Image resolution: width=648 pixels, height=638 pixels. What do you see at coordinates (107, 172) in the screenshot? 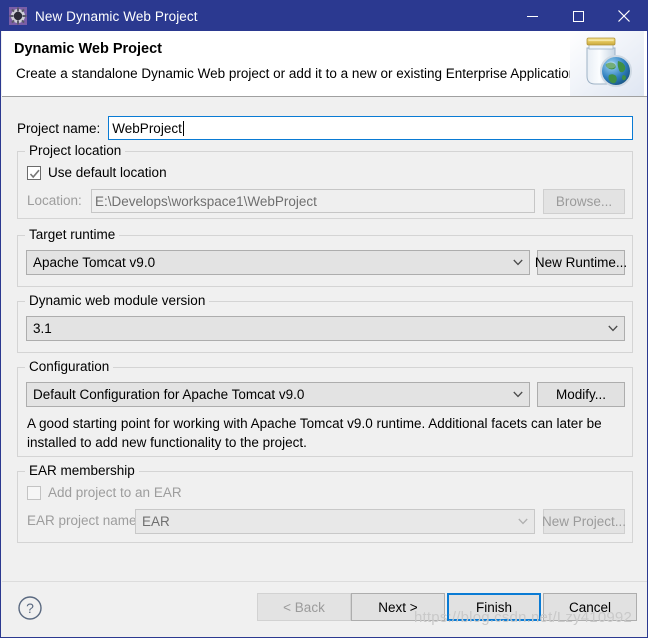
I see `use-default-location-label: Use default location` at bounding box center [107, 172].